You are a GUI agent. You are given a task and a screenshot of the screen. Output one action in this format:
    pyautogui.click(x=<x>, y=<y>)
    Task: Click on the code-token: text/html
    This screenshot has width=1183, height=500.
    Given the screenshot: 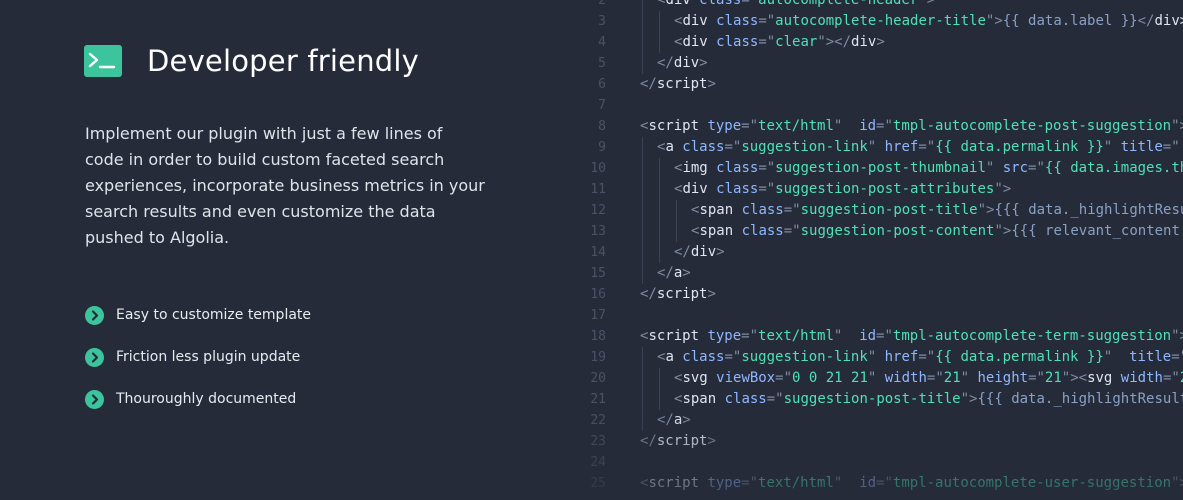 What is the action you would take?
    pyautogui.click(x=796, y=126)
    